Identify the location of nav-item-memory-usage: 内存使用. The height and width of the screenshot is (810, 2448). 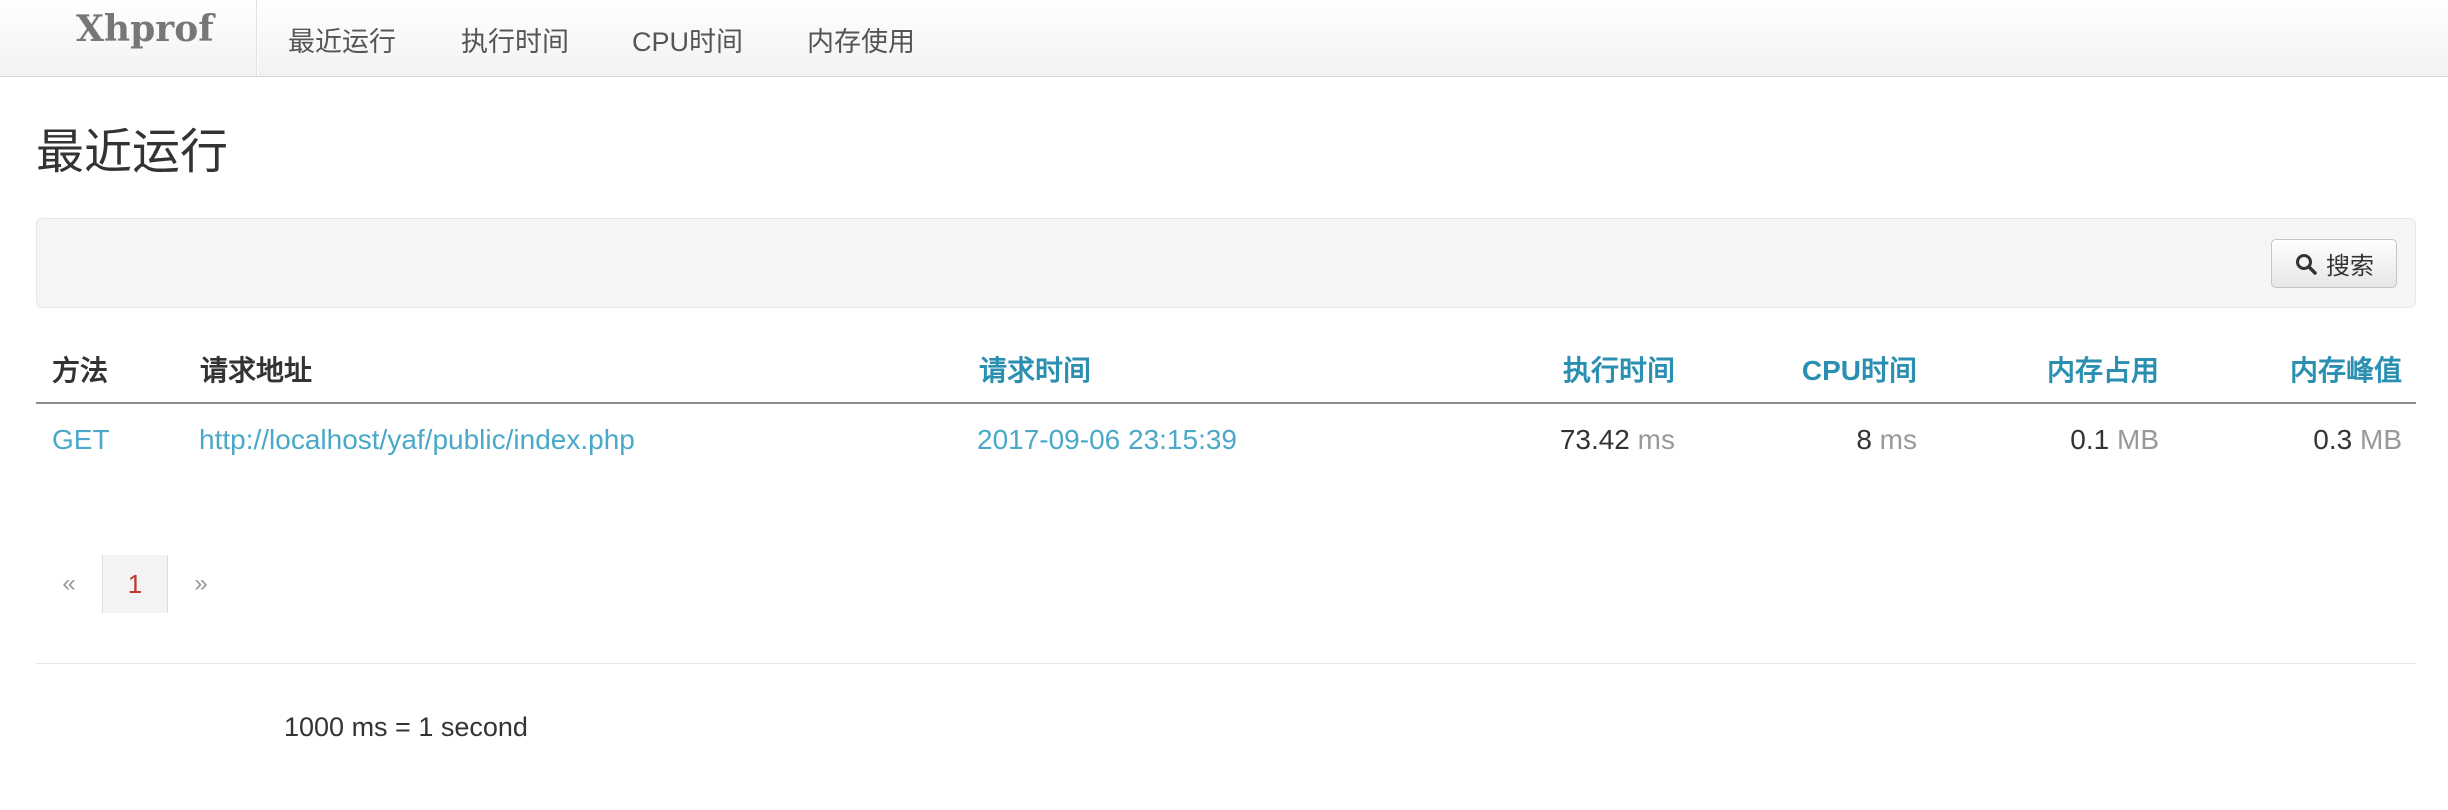
(861, 39).